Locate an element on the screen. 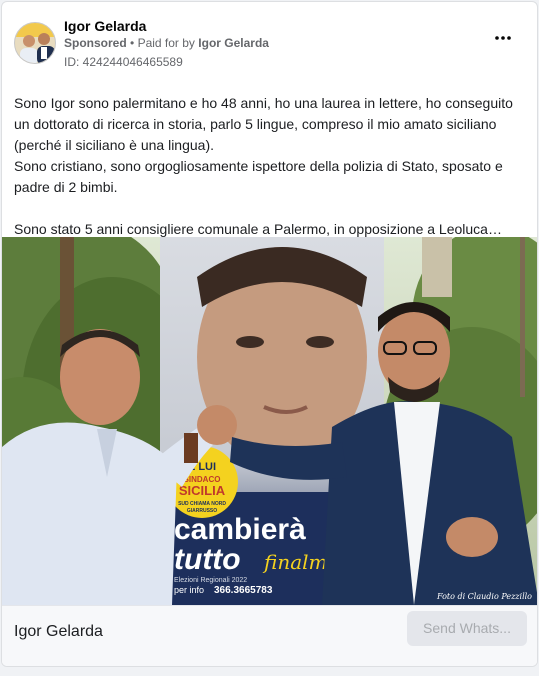 The height and width of the screenshot is (676, 539). avatar-image is located at coordinates (35, 43).